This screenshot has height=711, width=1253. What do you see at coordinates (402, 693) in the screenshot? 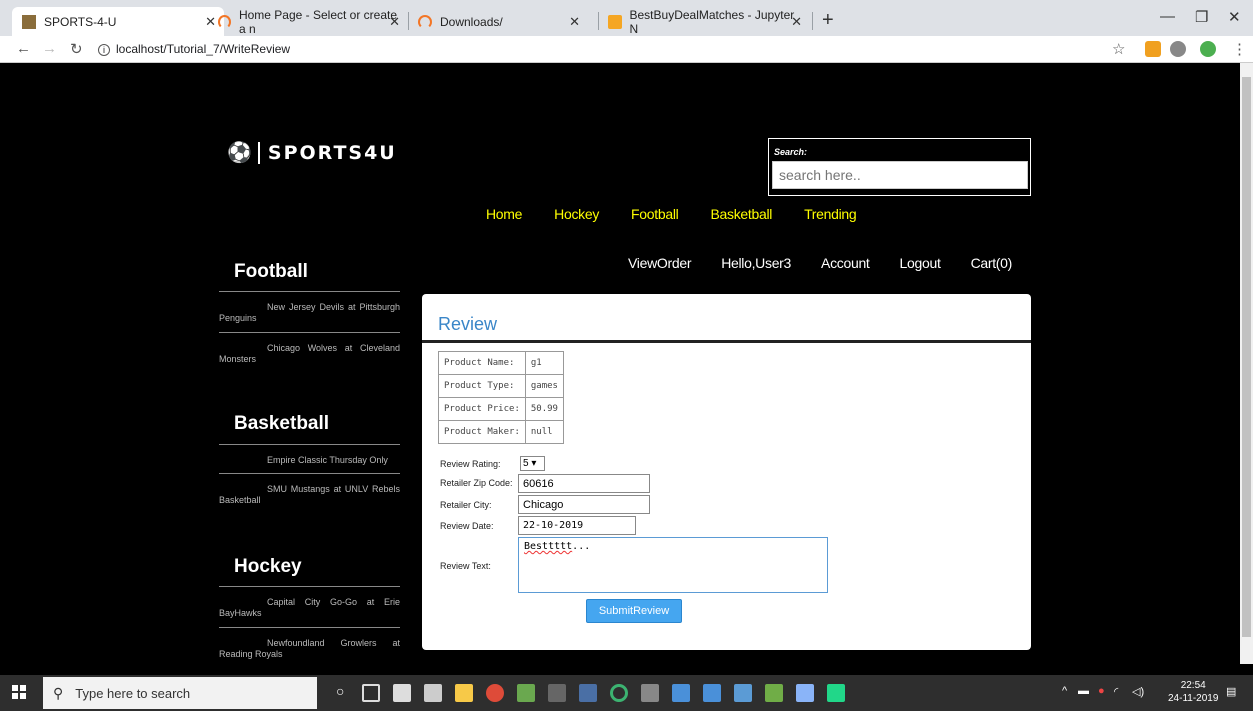
I see `store-icon` at bounding box center [402, 693].